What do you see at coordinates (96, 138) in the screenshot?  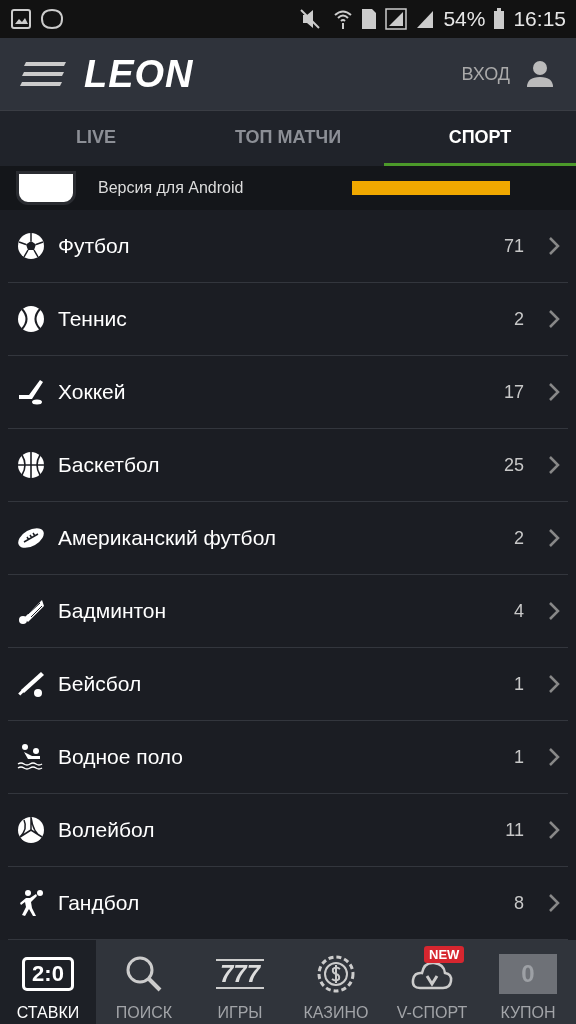 I see `tab: LIVE` at bounding box center [96, 138].